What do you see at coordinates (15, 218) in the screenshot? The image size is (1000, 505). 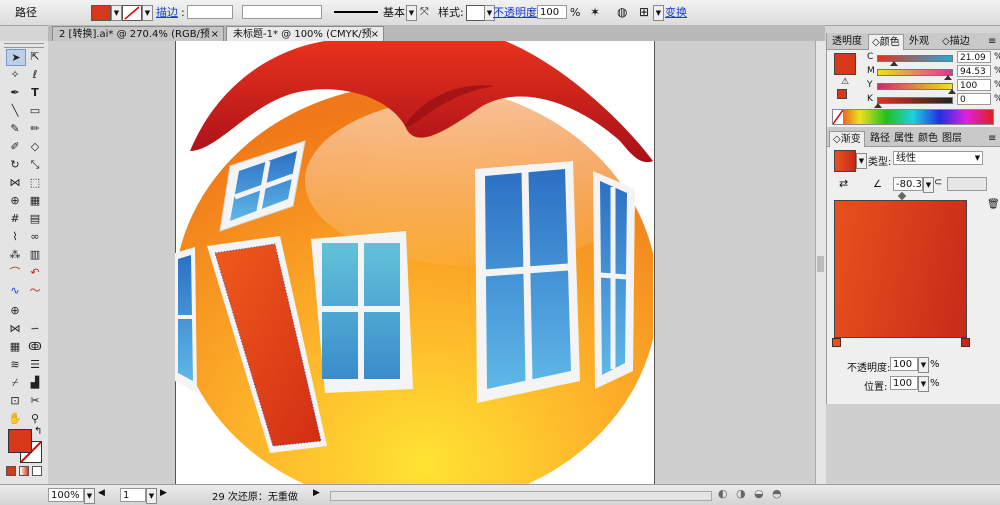 I see `mesh-tool-icon: #` at bounding box center [15, 218].